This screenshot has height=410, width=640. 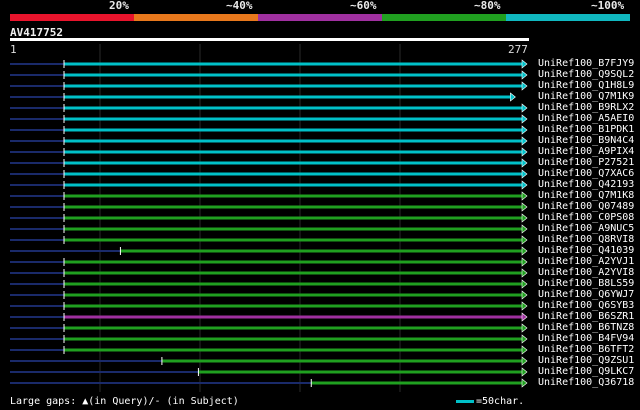 What do you see at coordinates (500, 401) in the screenshot?
I see `scale-text: =50char.` at bounding box center [500, 401].